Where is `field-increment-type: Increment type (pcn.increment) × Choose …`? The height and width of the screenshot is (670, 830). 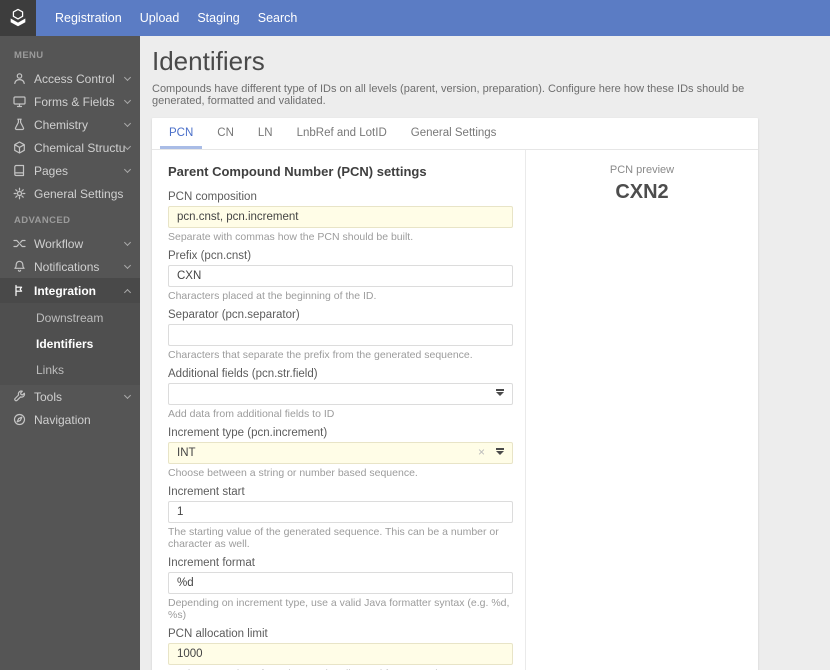
field-increment-type: Increment type (pcn.increment) × Choose … is located at coordinates (340, 453).